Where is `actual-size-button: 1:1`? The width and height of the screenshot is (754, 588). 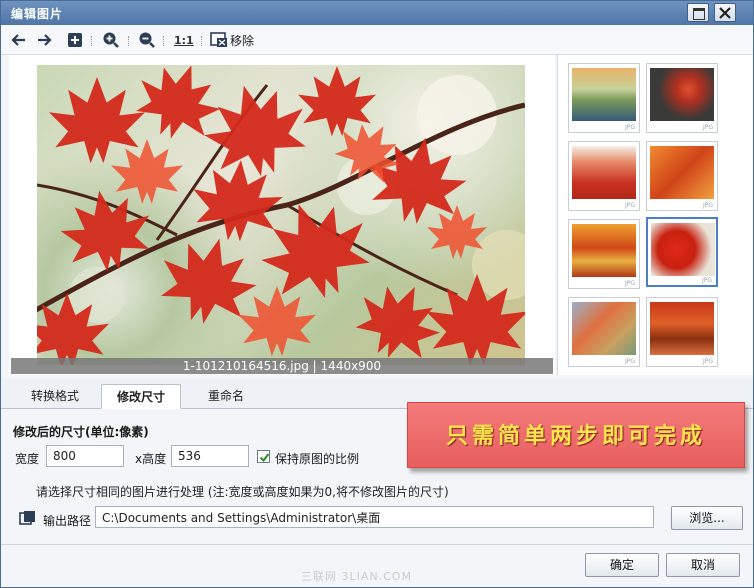
actual-size-button: 1:1 is located at coordinates (184, 40).